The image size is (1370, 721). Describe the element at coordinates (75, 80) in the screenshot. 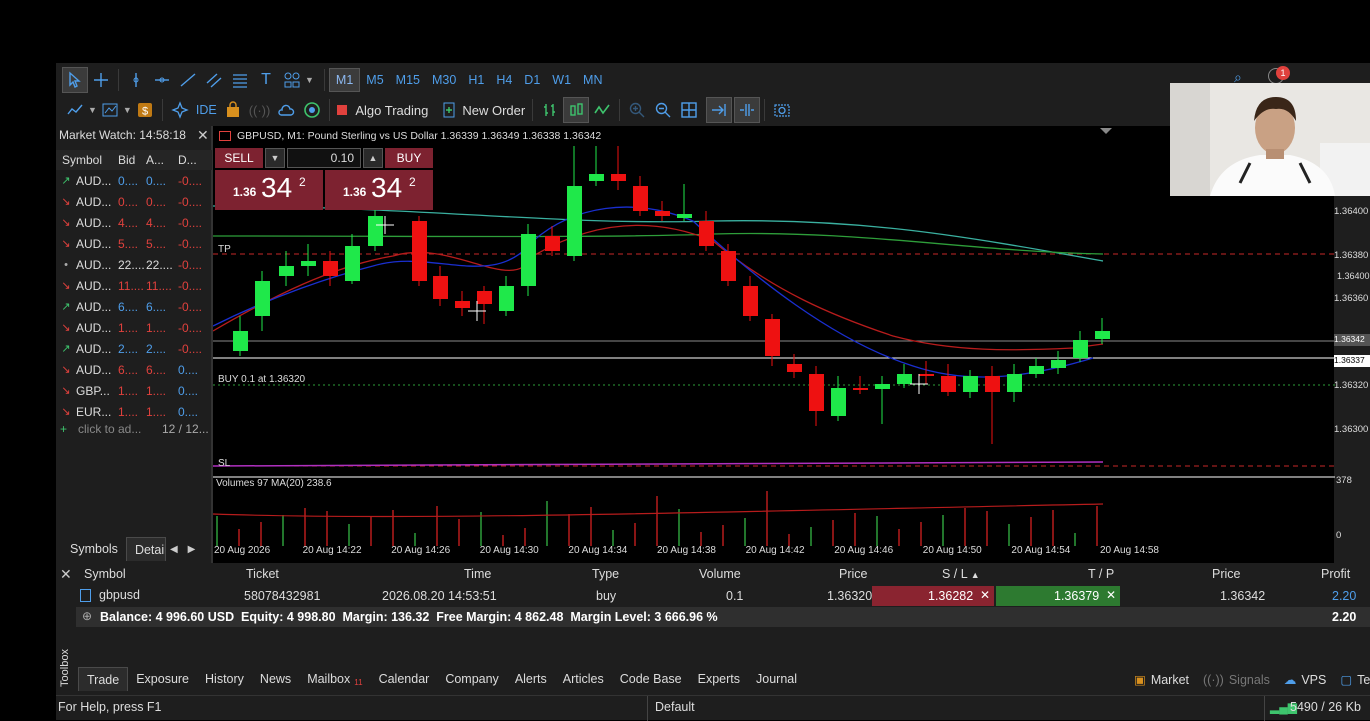

I see `cursor-tool-icon` at that location.